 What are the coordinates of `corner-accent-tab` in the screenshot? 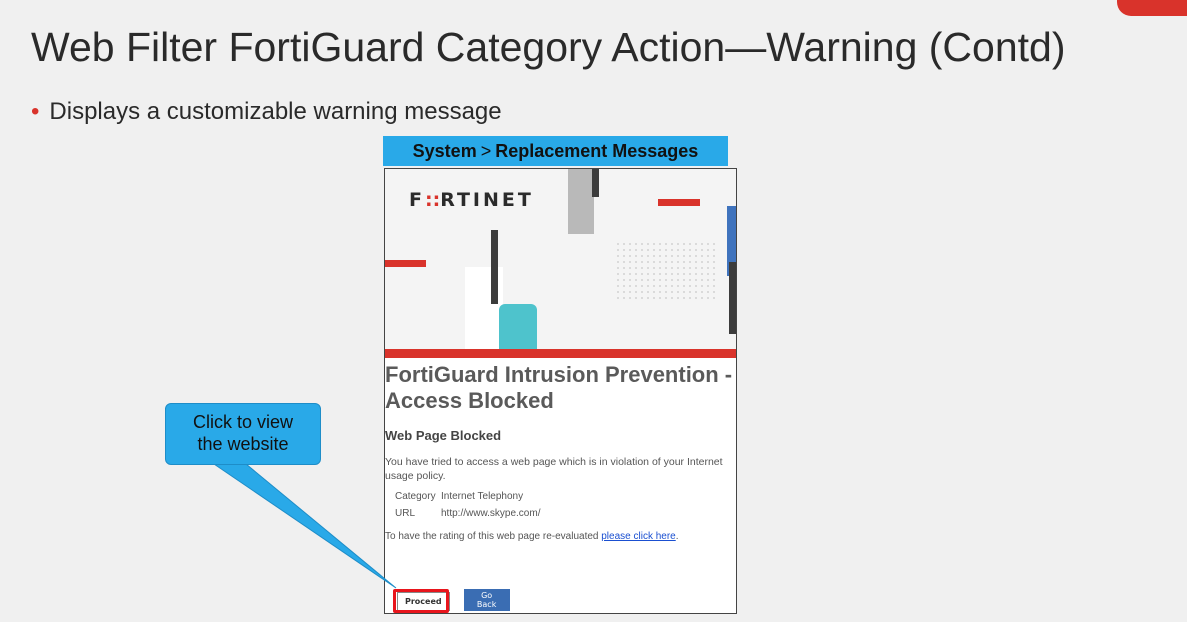 It's located at (1152, 8).